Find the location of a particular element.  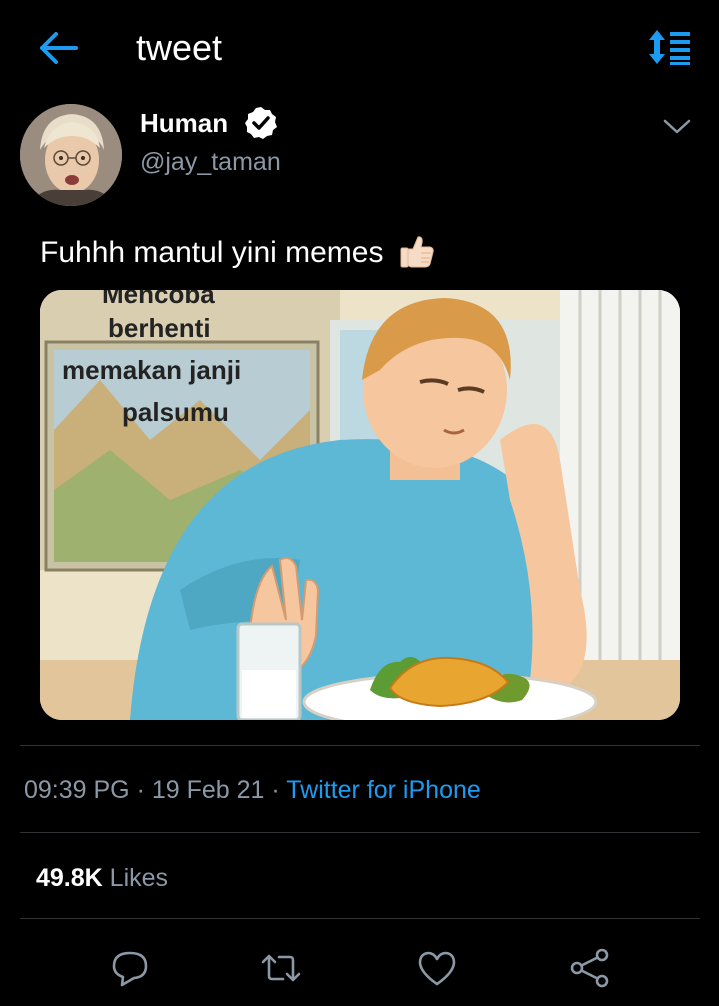

retweet-button is located at coordinates (281, 968).